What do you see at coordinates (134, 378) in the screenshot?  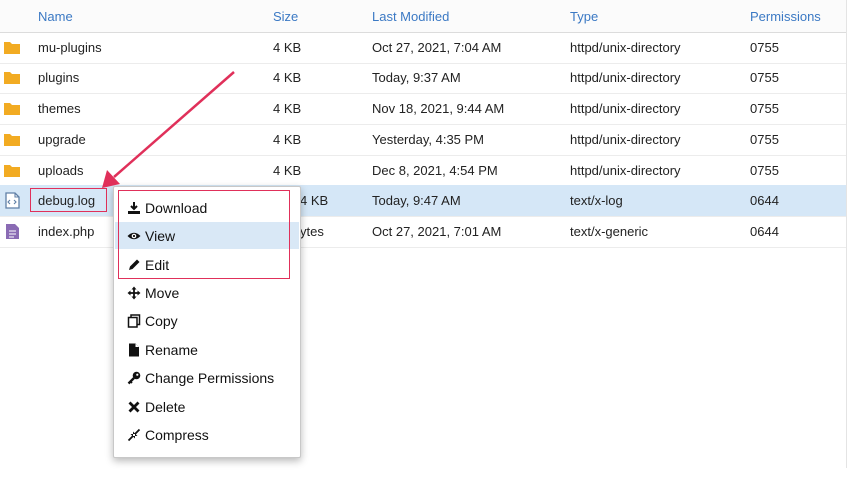 I see `key-icon` at bounding box center [134, 378].